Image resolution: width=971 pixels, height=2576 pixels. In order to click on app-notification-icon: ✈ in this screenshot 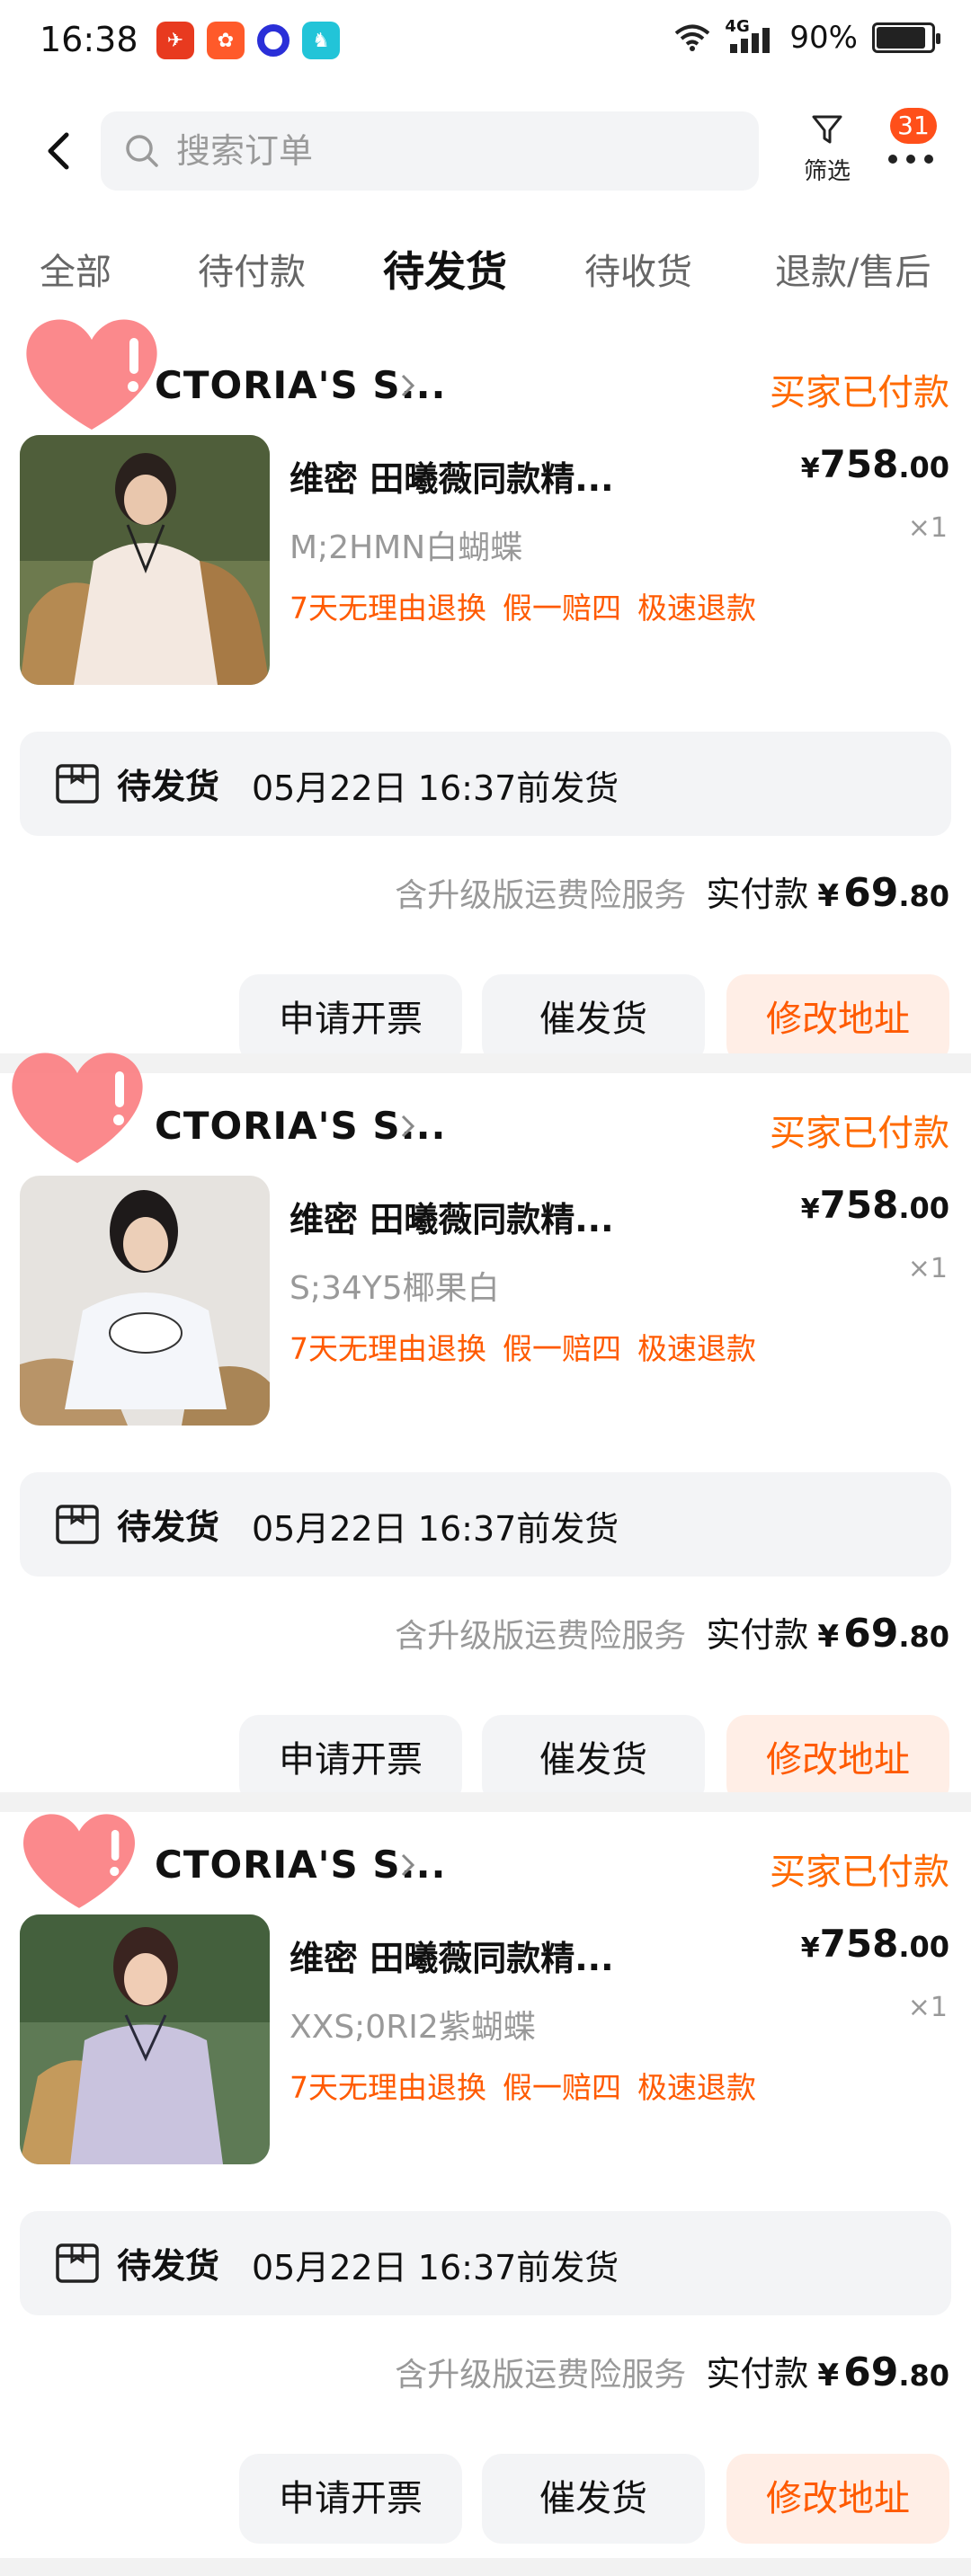, I will do `click(175, 40)`.